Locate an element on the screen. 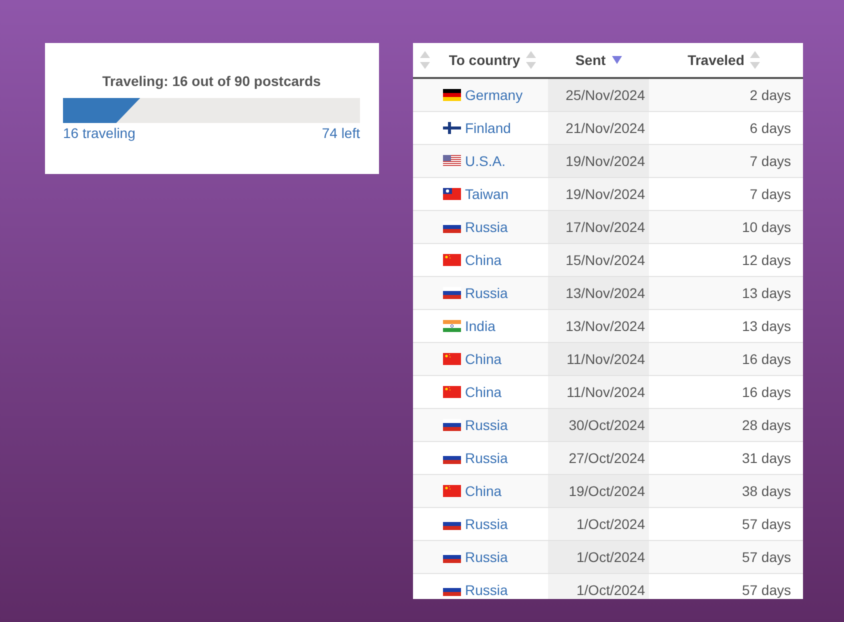 The width and height of the screenshot is (844, 622). traveled-days: 12 days is located at coordinates (766, 260).